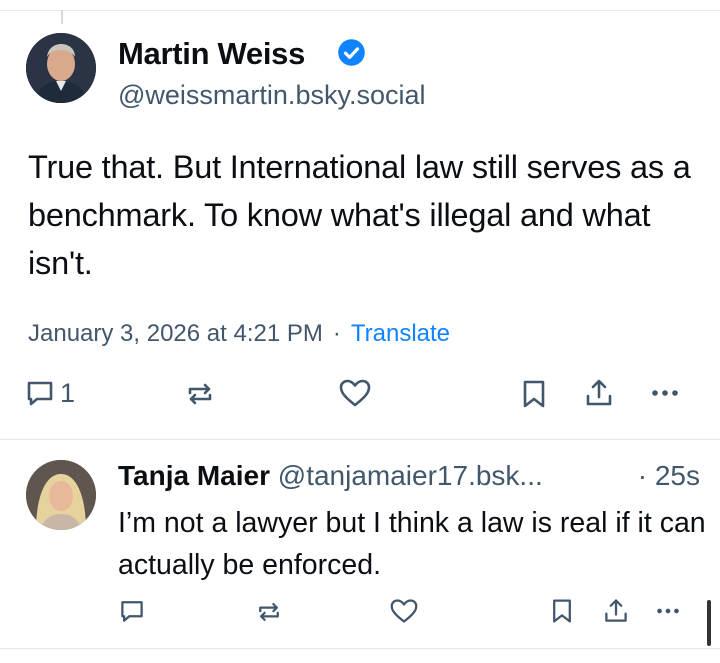  I want to click on bookmark-button, so click(534, 394).